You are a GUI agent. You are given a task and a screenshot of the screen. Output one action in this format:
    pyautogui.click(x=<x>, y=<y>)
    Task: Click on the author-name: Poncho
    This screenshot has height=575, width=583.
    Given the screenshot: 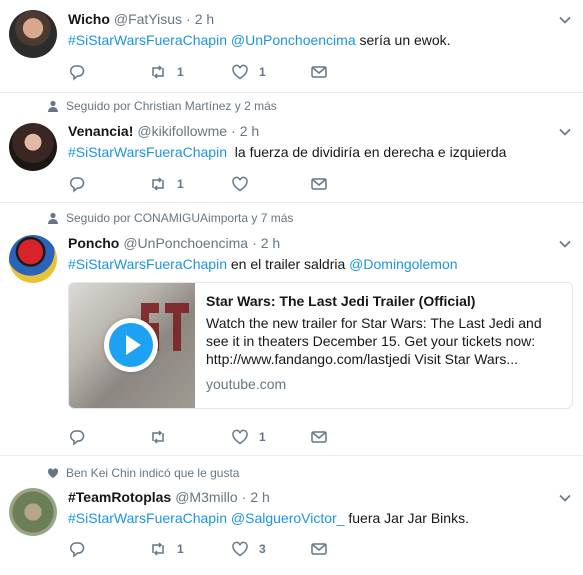 What is the action you would take?
    pyautogui.click(x=93, y=243)
    